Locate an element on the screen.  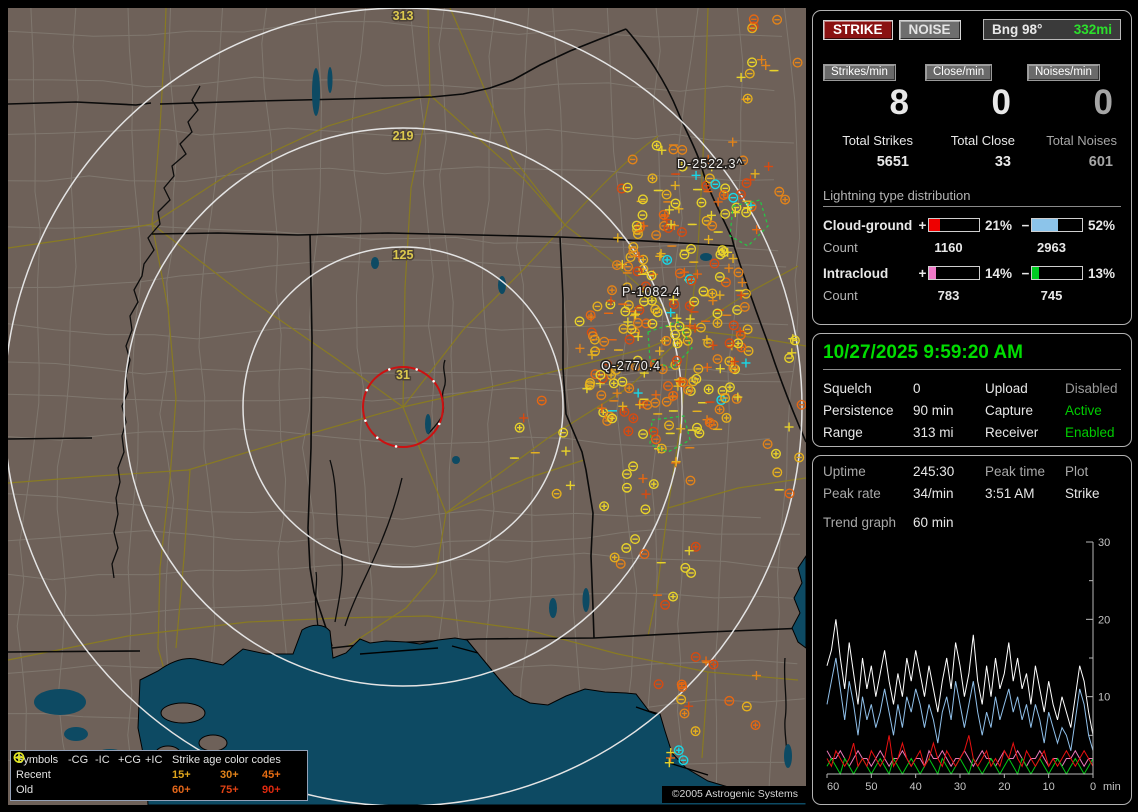
noises-per-min-value: 0 is located at coordinates (1103, 102).